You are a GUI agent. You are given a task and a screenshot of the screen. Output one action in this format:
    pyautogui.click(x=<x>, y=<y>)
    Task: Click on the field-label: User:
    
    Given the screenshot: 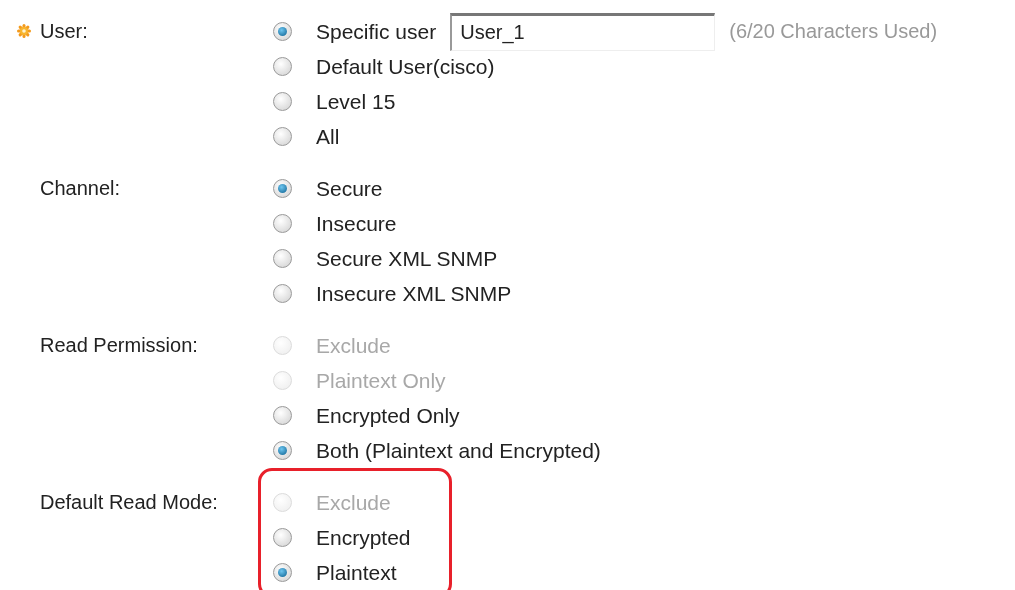 What is the action you would take?
    pyautogui.click(x=64, y=31)
    